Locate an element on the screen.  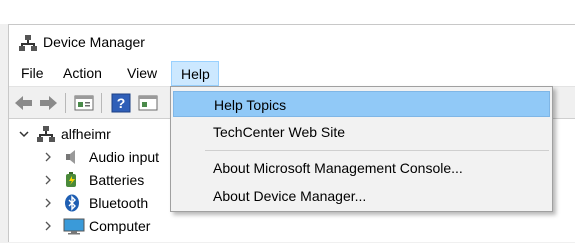
menu-item-help-topics: Help Topics is located at coordinates (361, 104).